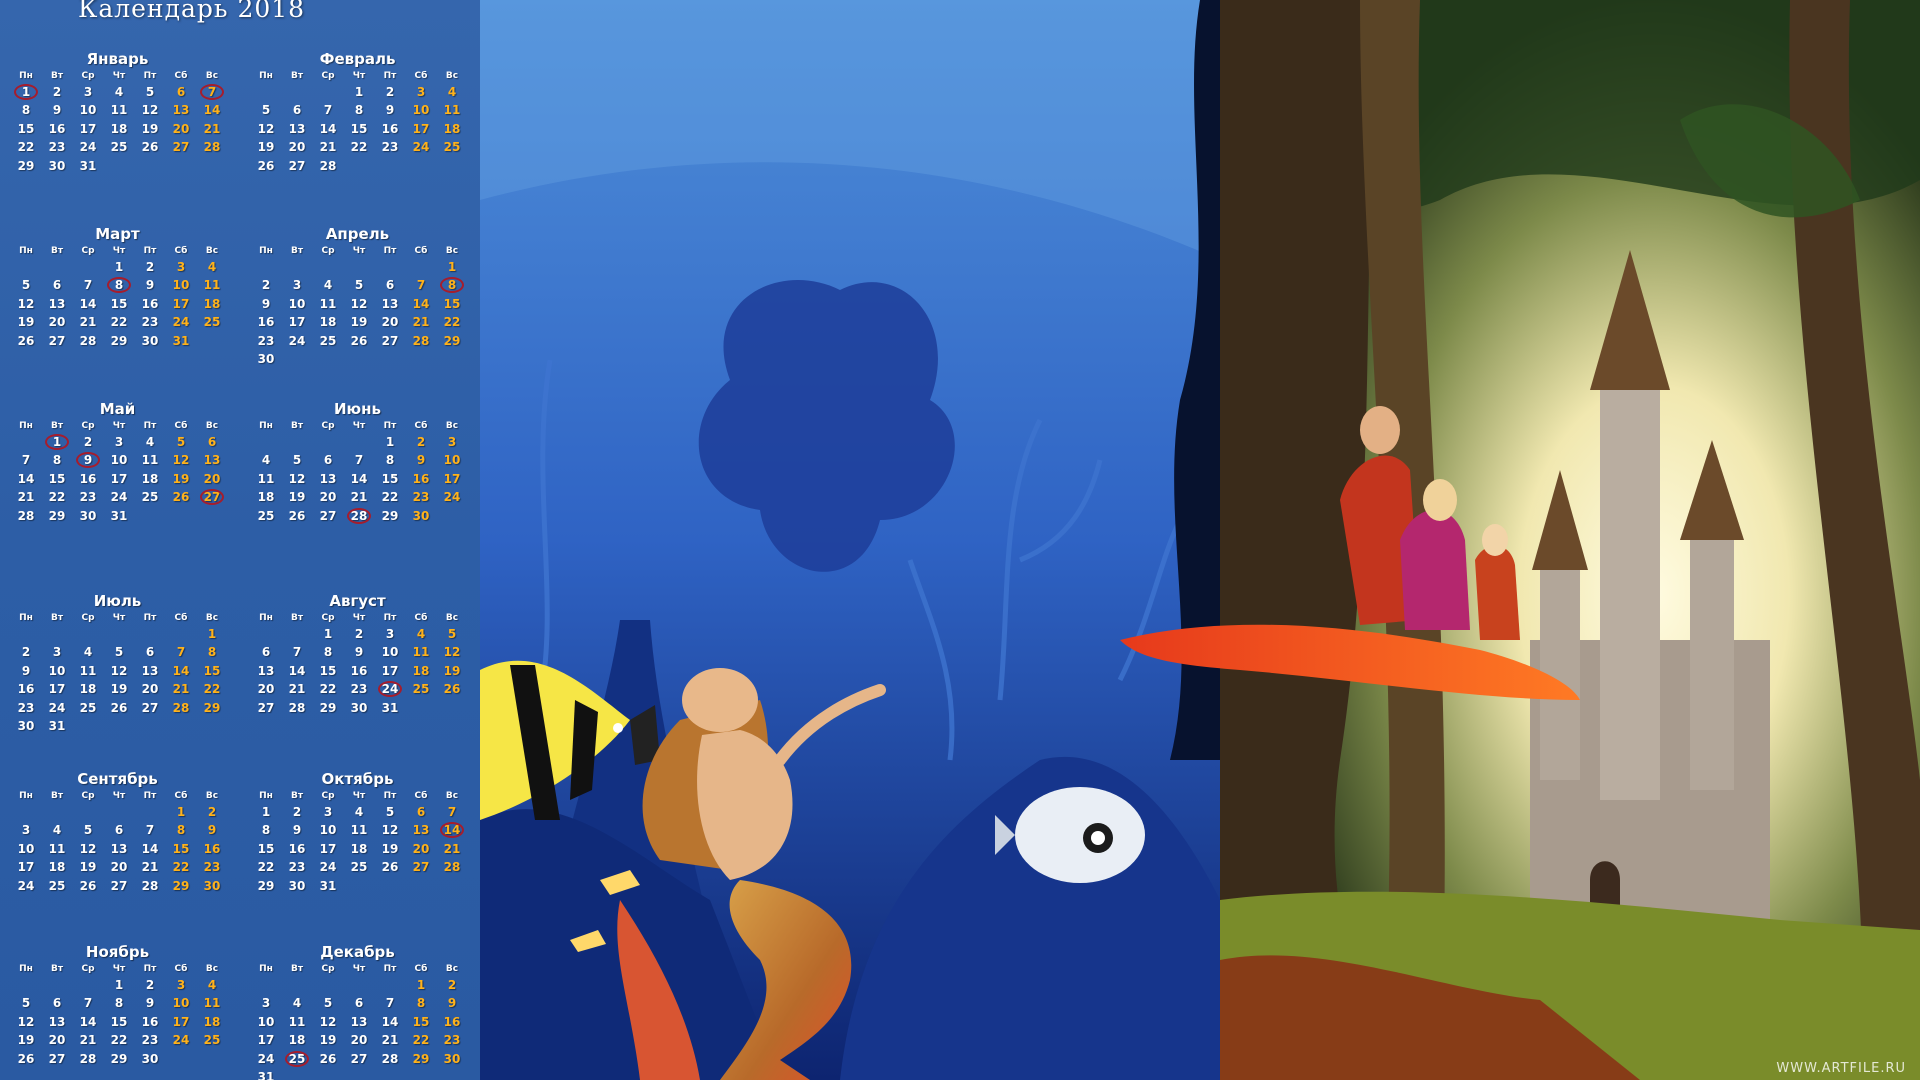 The height and width of the screenshot is (1080, 1920). Describe the element at coordinates (181, 442) in the screenshot. I see `day-cell: 5` at that location.